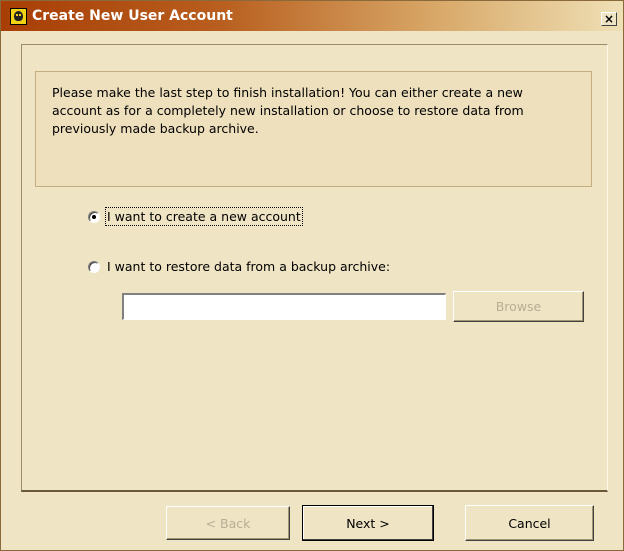  I want to click on back-button-label: < Back, so click(228, 523).